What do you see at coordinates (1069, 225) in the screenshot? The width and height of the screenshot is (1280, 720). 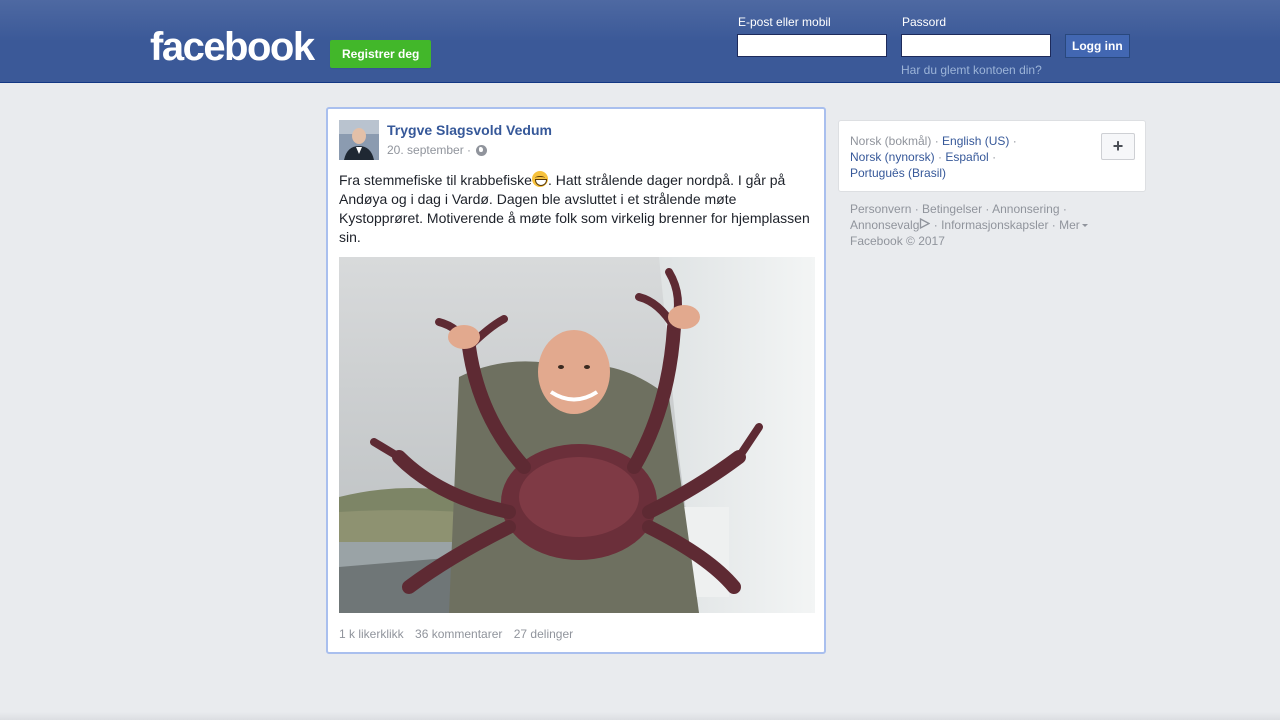 I see `footer-link-more-label: Mer` at bounding box center [1069, 225].